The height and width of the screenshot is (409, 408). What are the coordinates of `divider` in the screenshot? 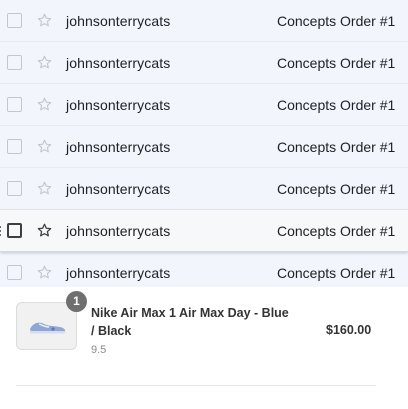 It's located at (196, 385).